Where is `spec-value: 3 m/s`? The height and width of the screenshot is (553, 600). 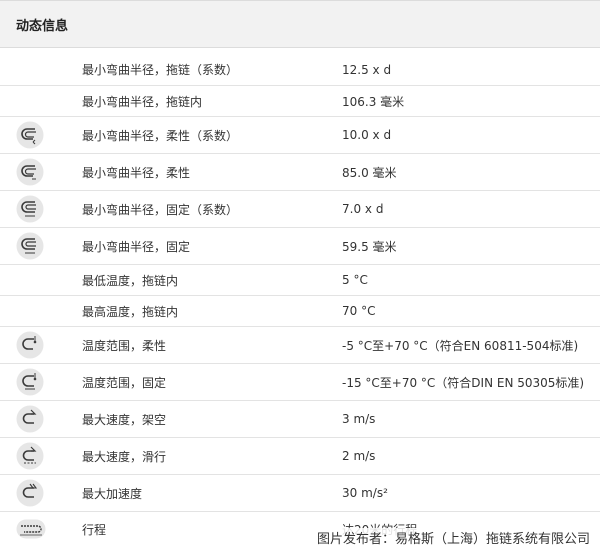
spec-value: 3 m/s is located at coordinates (359, 419).